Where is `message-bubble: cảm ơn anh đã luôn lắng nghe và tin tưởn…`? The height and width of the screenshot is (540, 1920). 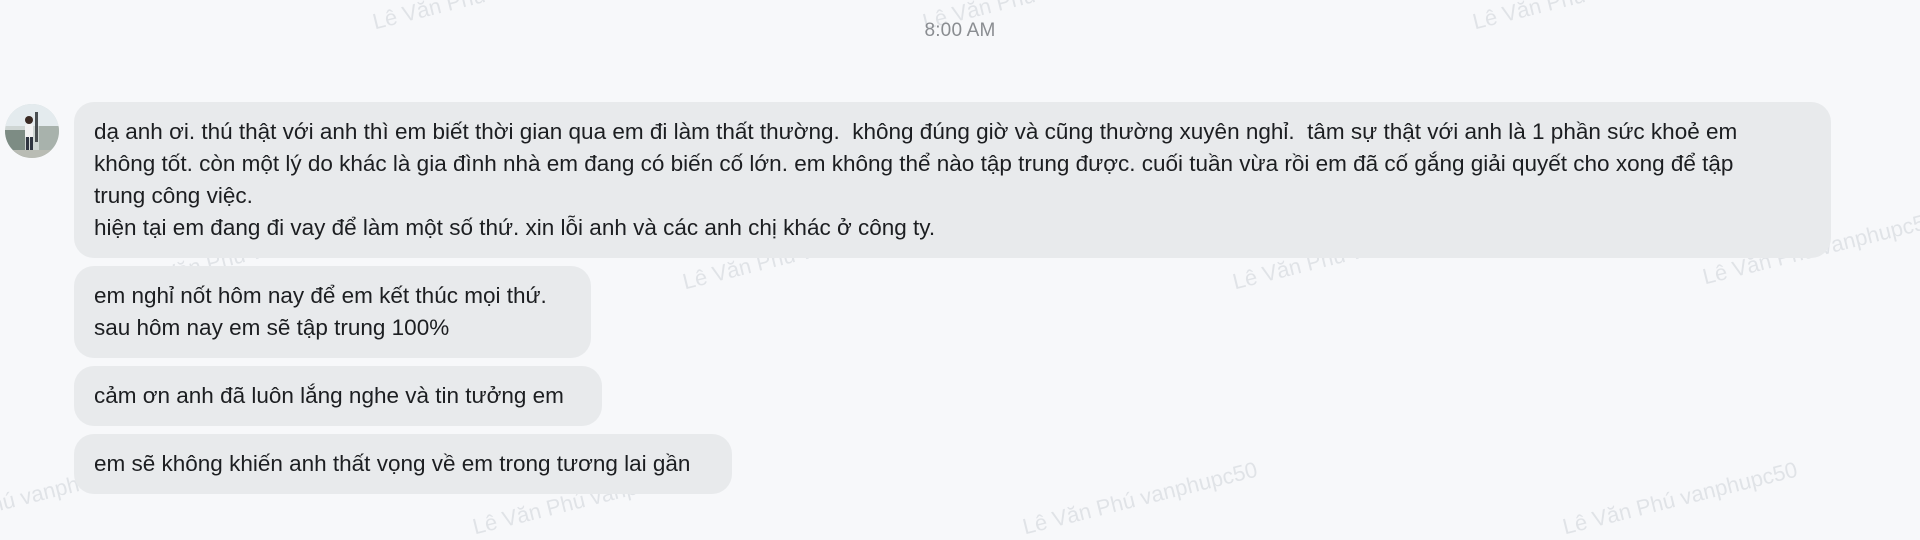 message-bubble: cảm ơn anh đã luôn lắng nghe và tin tưởn… is located at coordinates (338, 396).